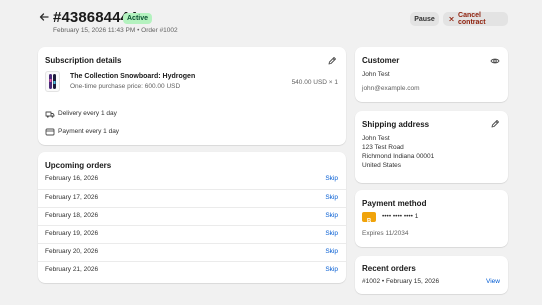  I want to click on svg-text: B, so click(369, 222).